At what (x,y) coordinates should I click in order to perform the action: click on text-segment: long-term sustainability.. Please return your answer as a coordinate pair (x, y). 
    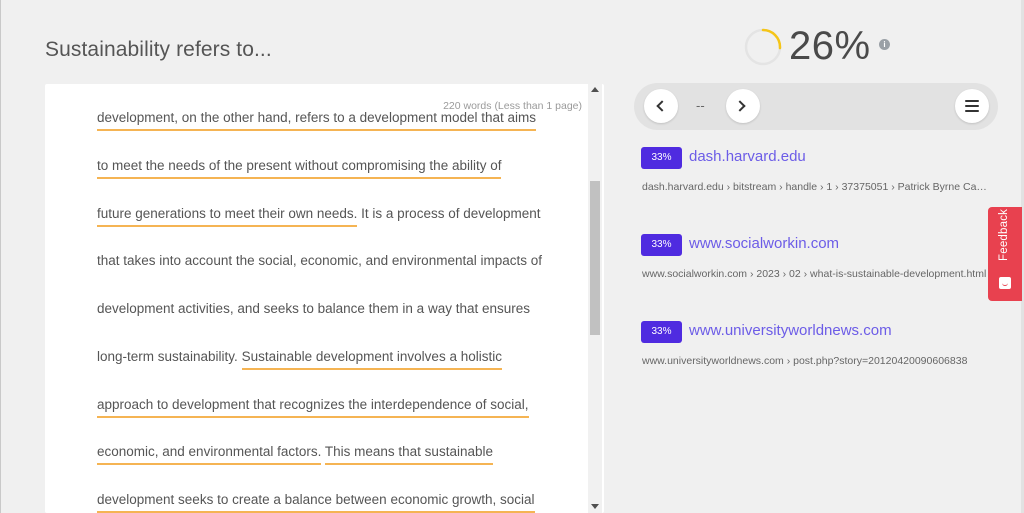
    Looking at the image, I should click on (169, 356).